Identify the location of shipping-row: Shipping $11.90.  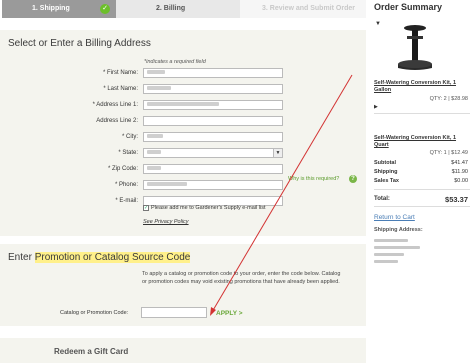
(421, 172).